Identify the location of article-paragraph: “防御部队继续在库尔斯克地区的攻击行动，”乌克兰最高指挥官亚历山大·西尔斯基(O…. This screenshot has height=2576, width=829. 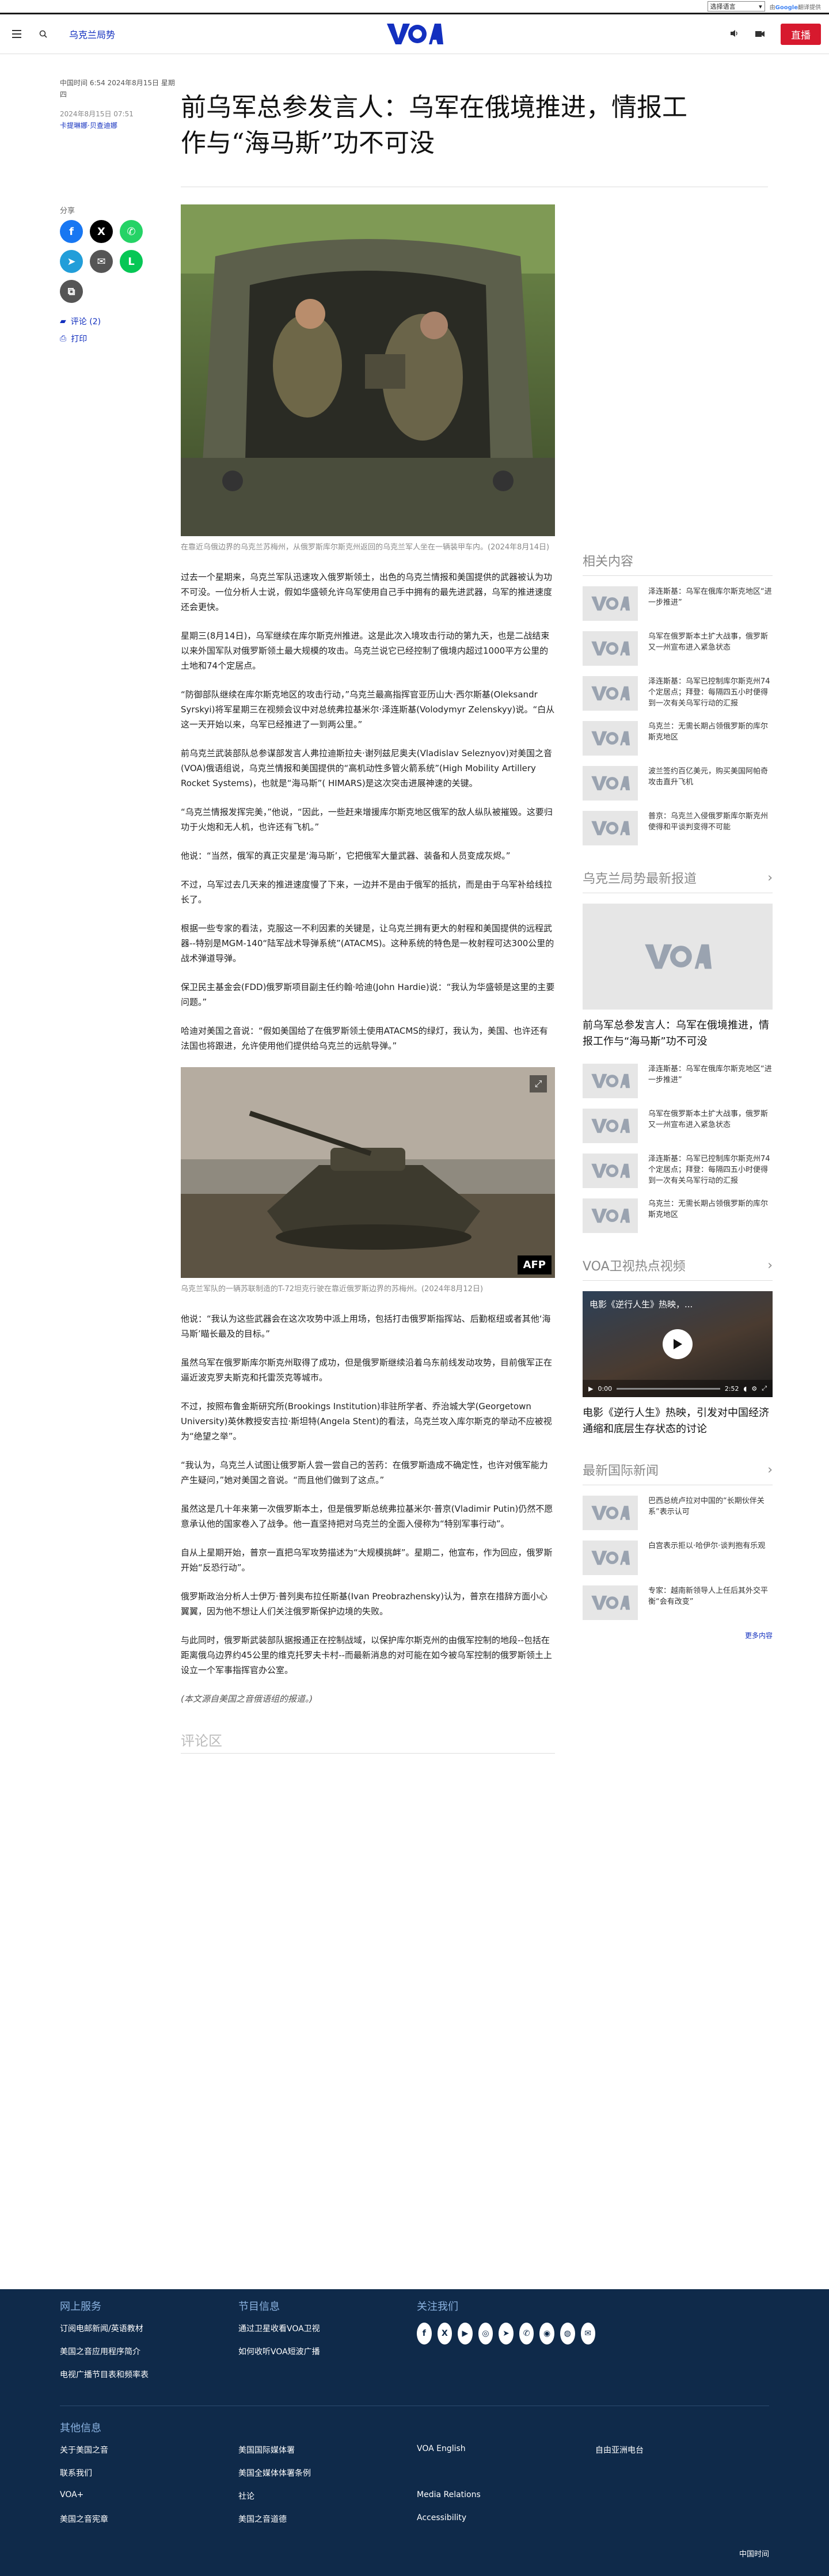
(368, 710).